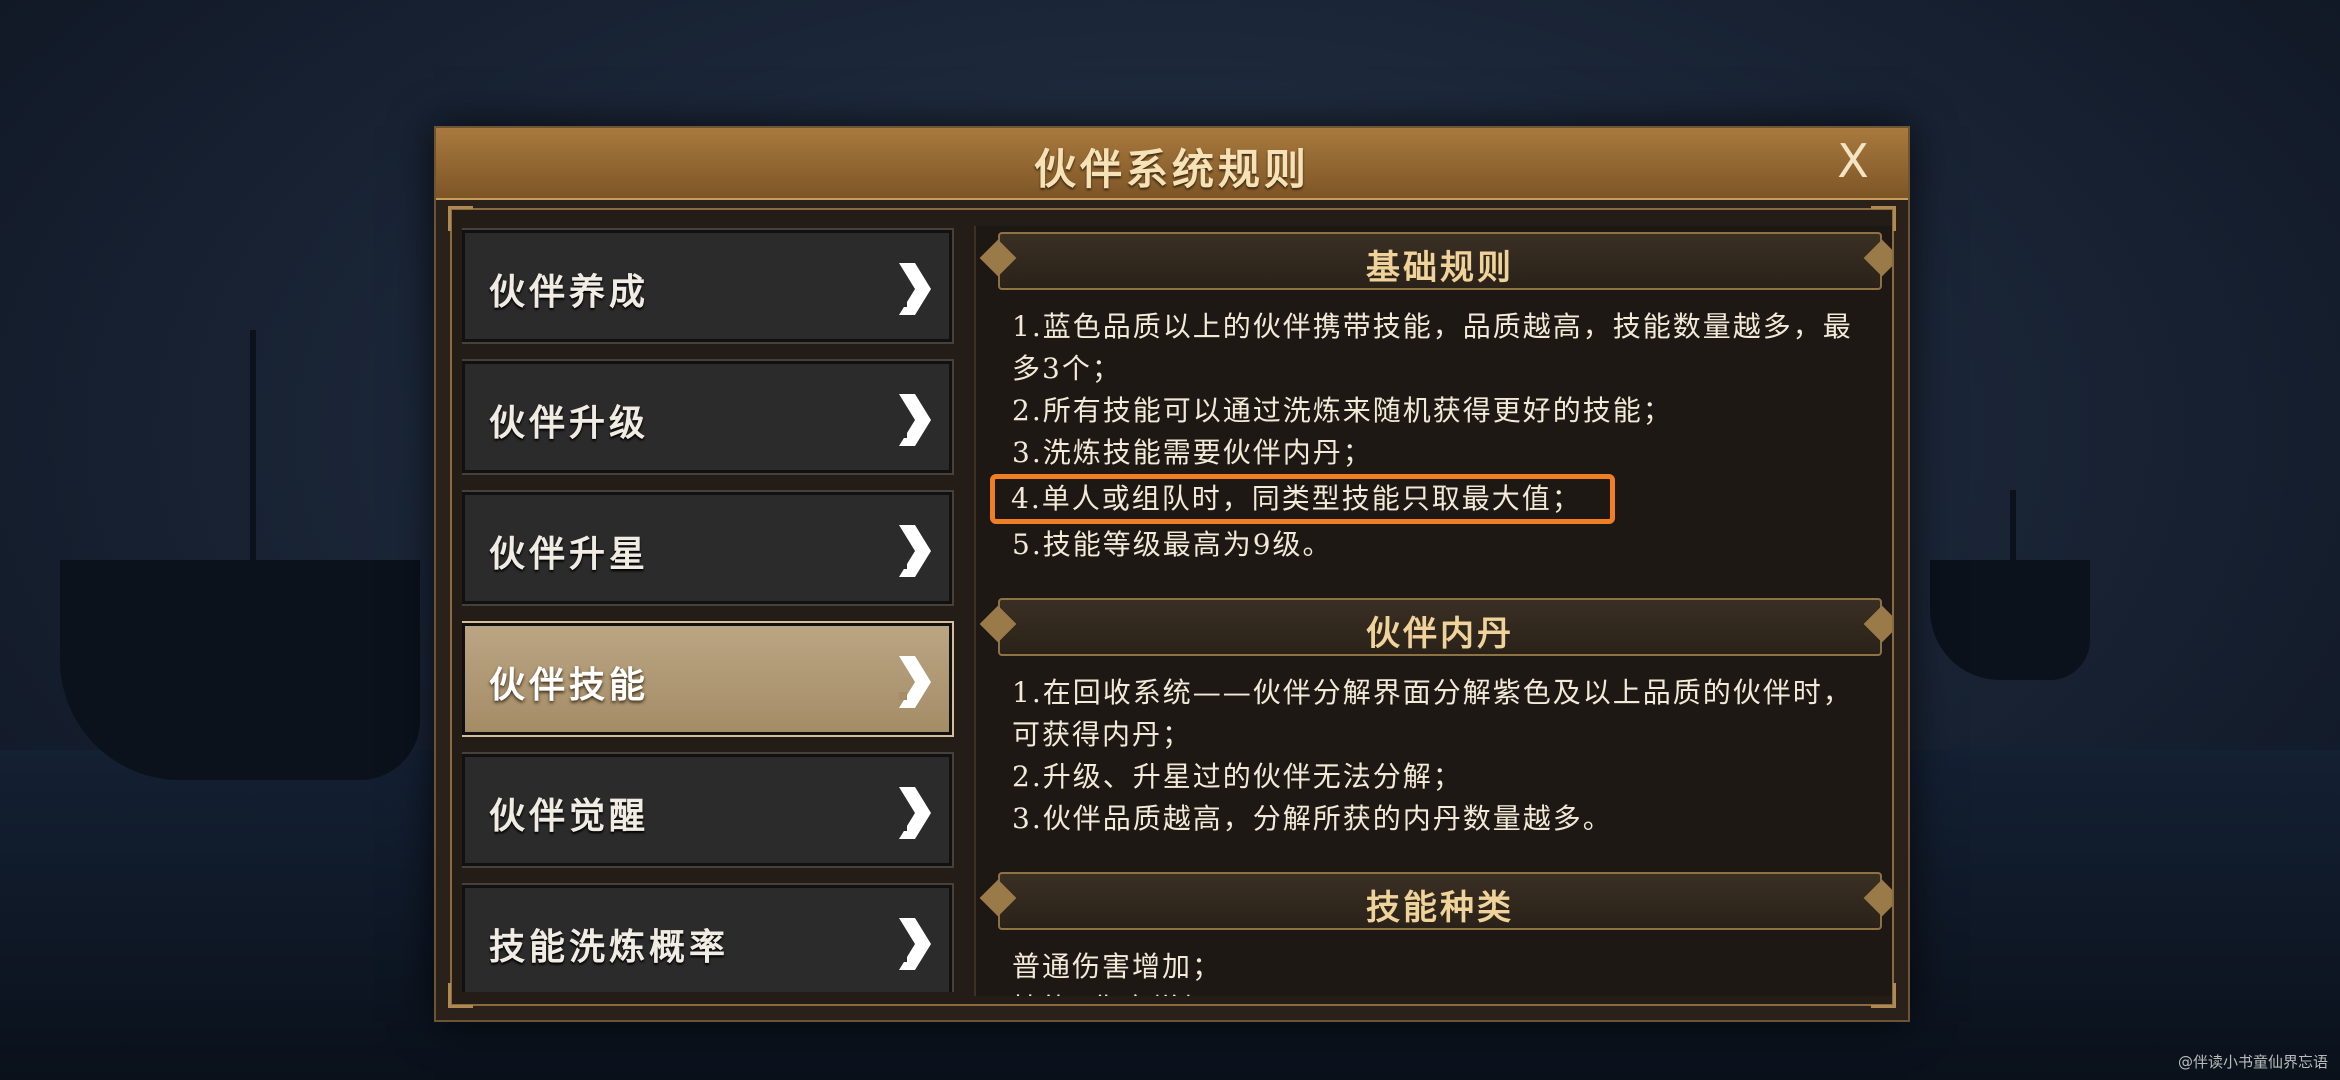 The height and width of the screenshot is (1080, 2340). Describe the element at coordinates (2252, 1062) in the screenshot. I see `watermark: @伴读小书童仙界忘语` at that location.